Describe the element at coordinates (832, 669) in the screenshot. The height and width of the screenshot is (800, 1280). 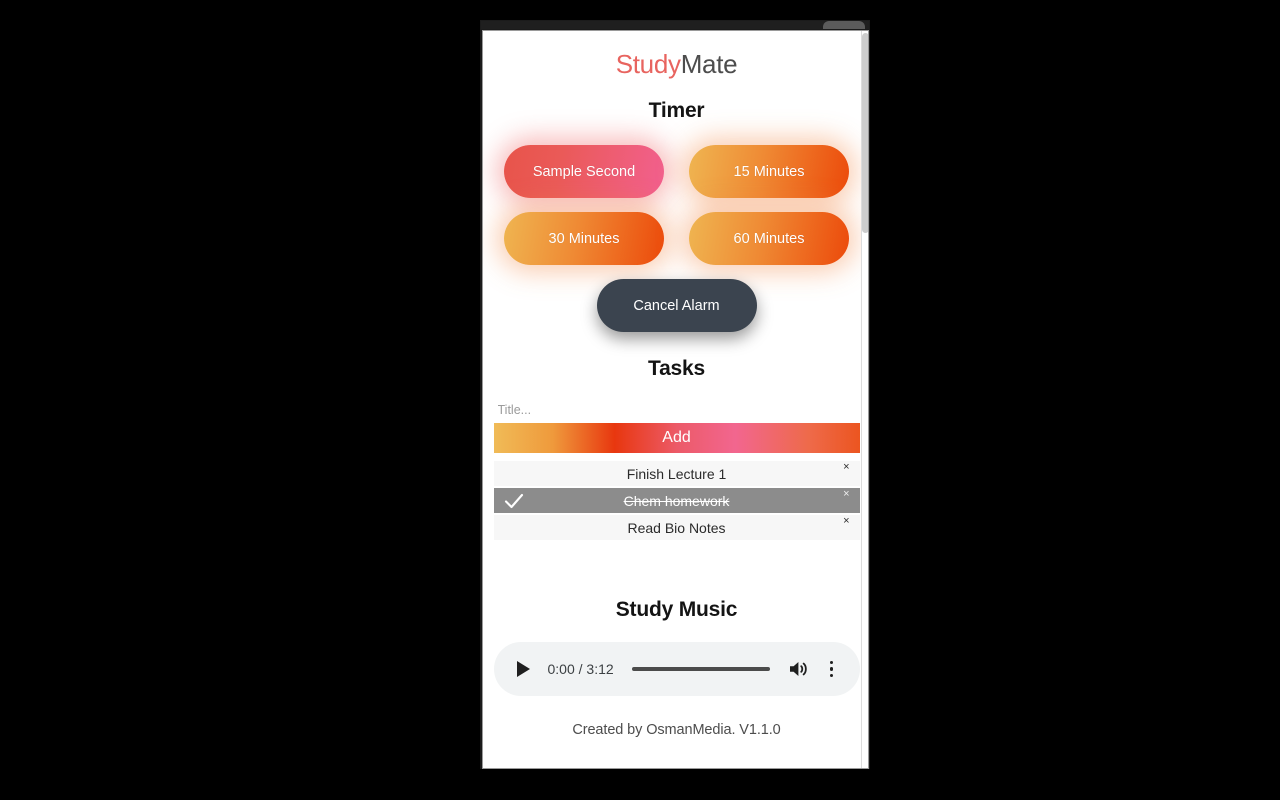
I see `overflow-menu-icon` at that location.